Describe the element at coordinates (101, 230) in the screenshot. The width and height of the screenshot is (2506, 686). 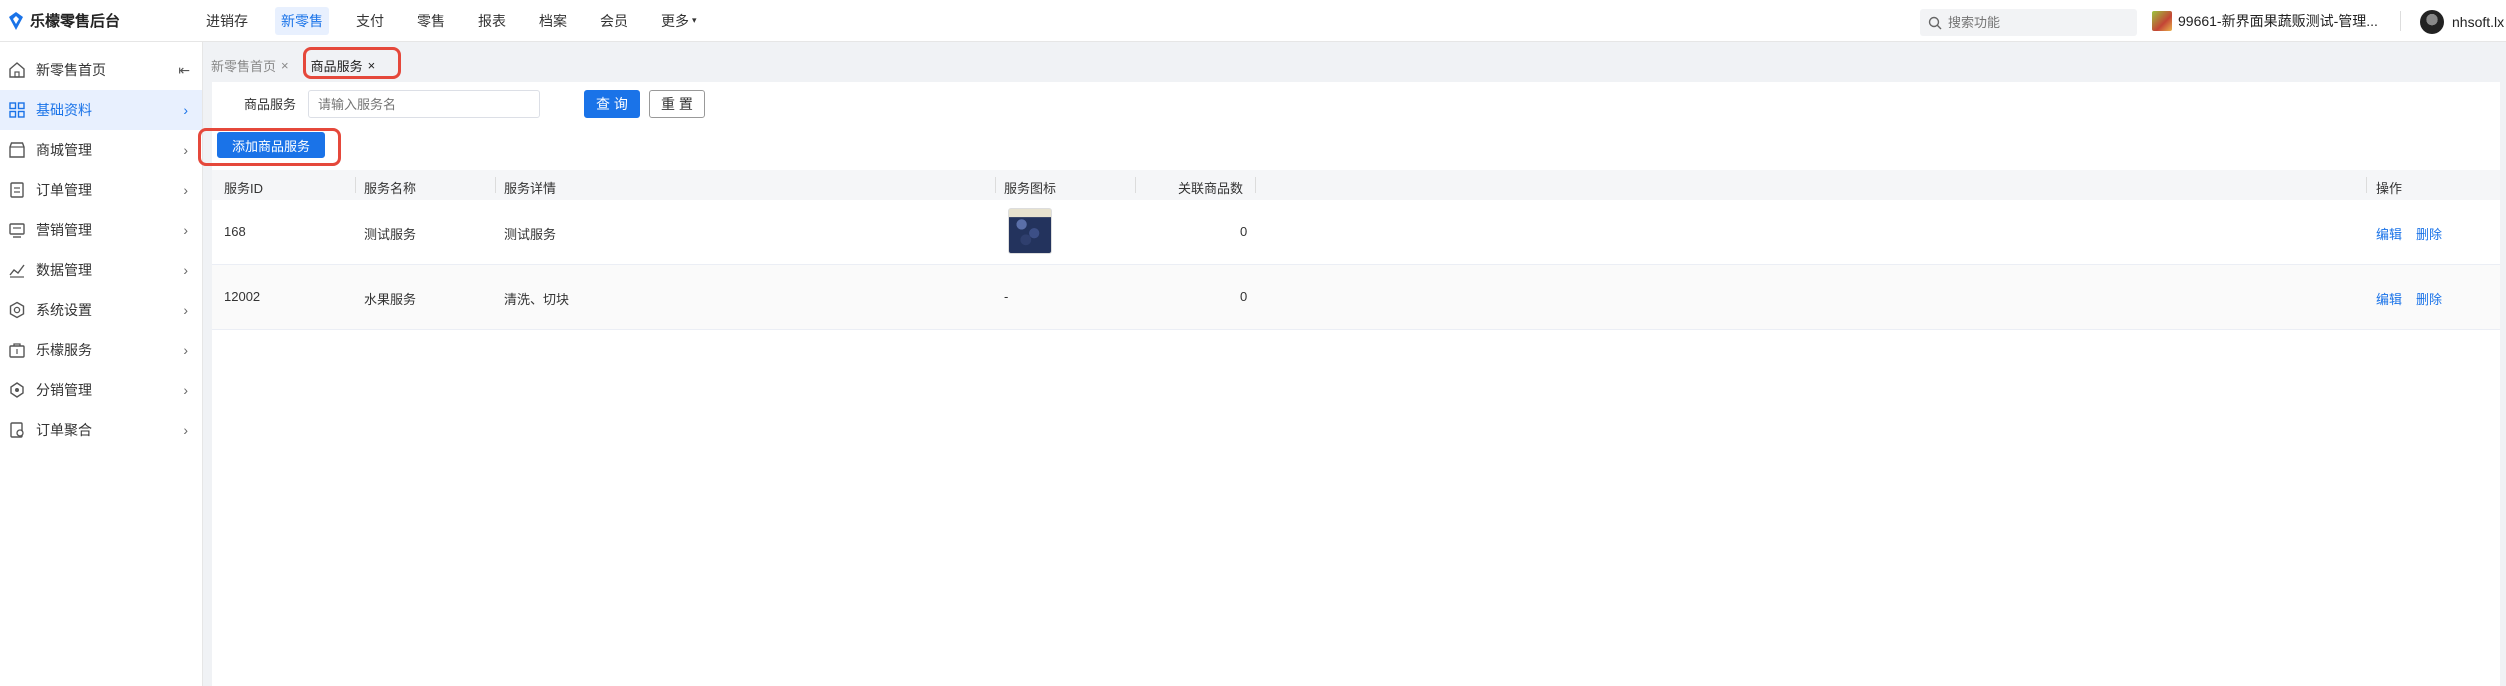
I see `sidebar-item-marketing: 营销管理 ›` at that location.